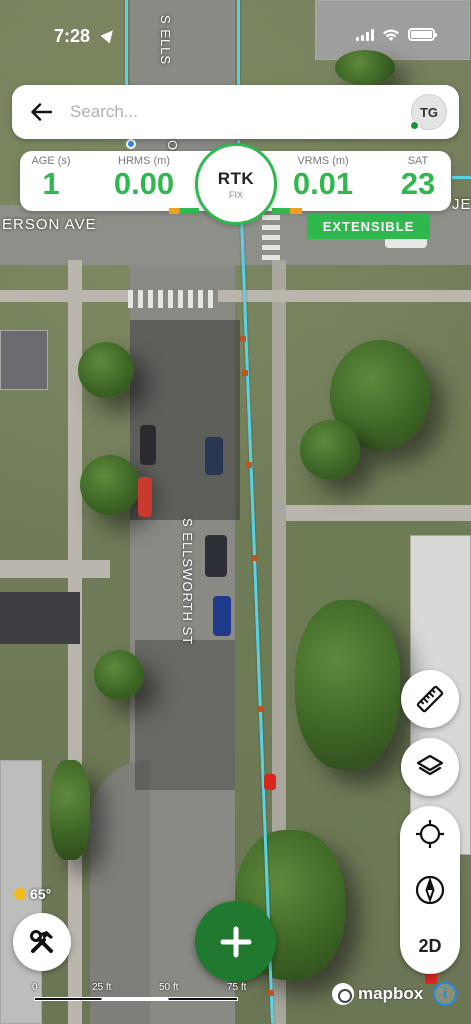  What do you see at coordinates (126, 45) in the screenshot?
I see `utility-line-left` at bounding box center [126, 45].